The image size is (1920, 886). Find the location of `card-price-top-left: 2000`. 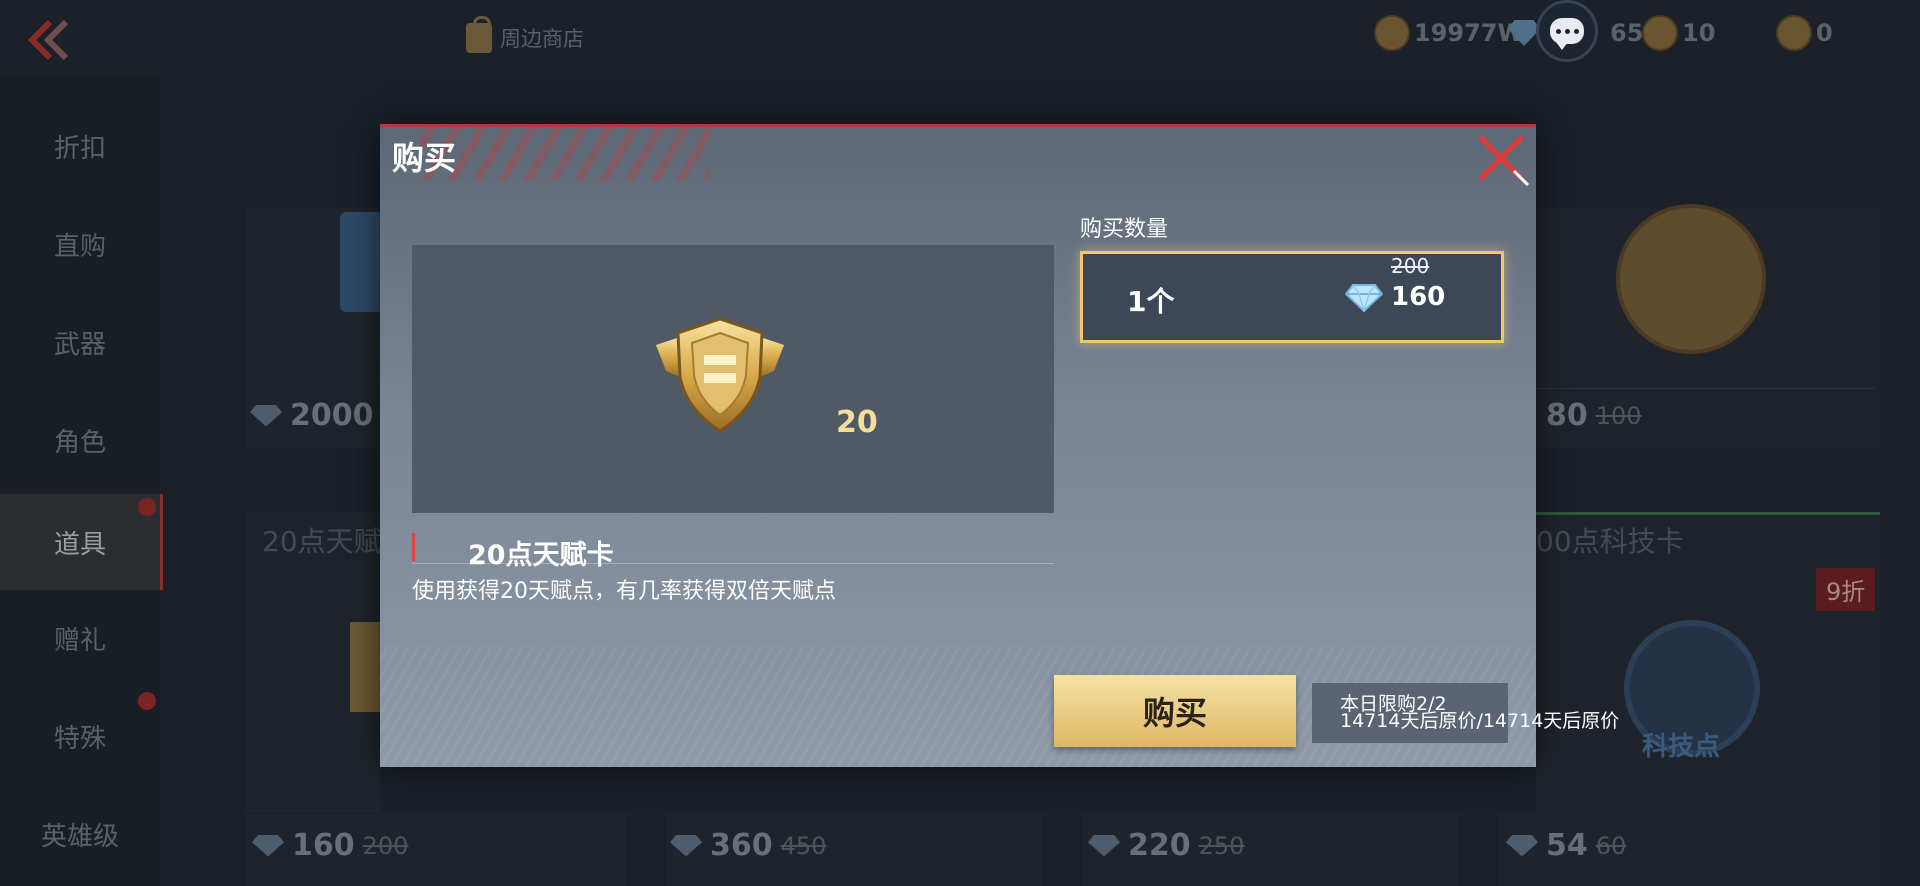

card-price-top-left: 2000 is located at coordinates (312, 415).